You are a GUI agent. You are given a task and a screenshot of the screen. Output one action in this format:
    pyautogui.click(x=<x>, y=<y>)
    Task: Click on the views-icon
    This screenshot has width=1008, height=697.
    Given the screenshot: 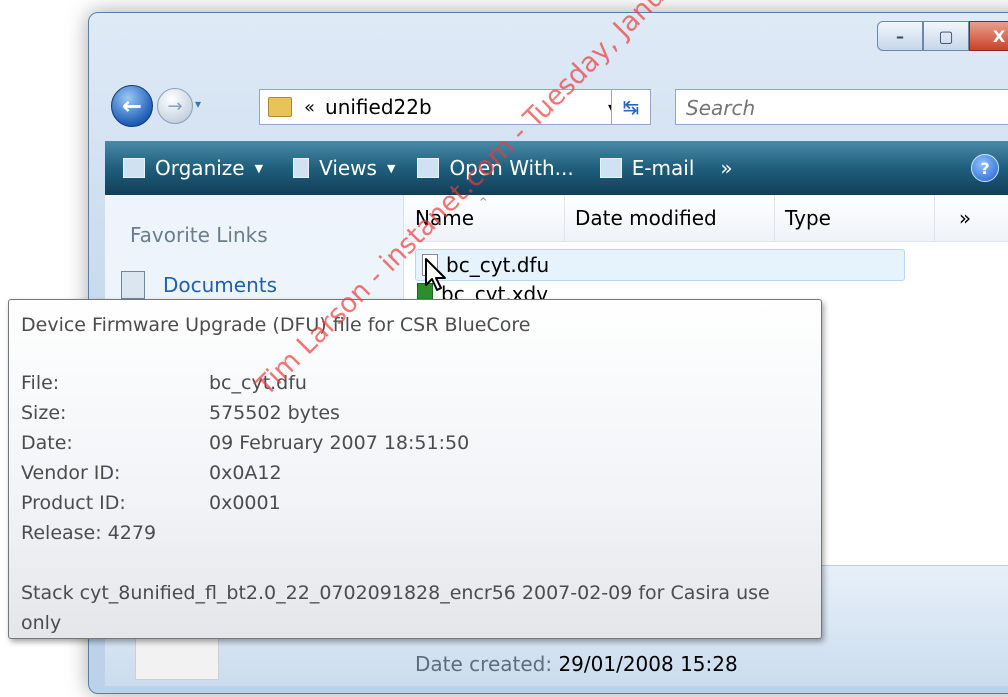 What is the action you would take?
    pyautogui.click(x=301, y=168)
    